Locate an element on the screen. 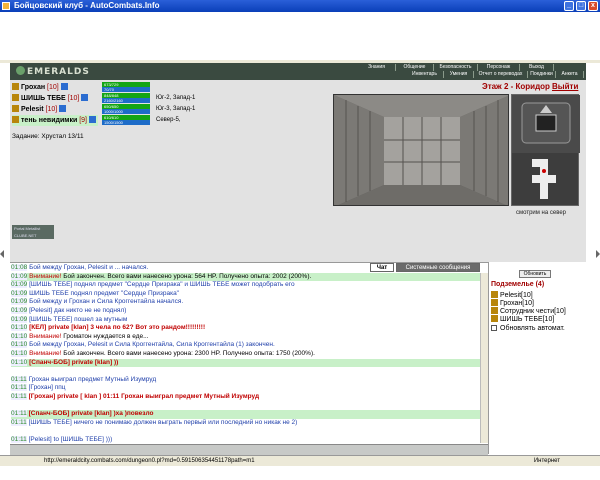 The height and width of the screenshot is (480, 600). mp-bar: 2160/2160 is located at coordinates (126, 100).